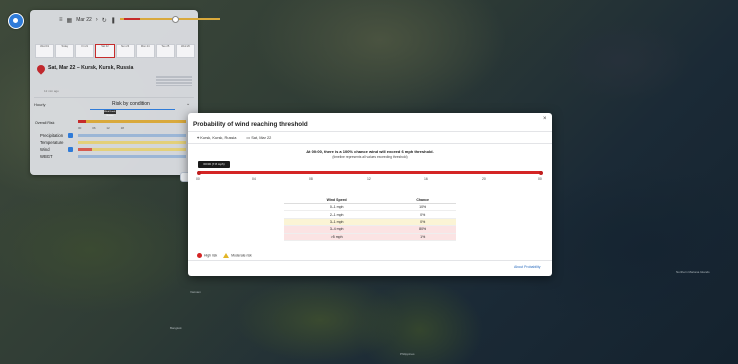 The image size is (738, 364). Describe the element at coordinates (70, 20) in the screenshot. I see `calendar-icon: ▦` at that location.